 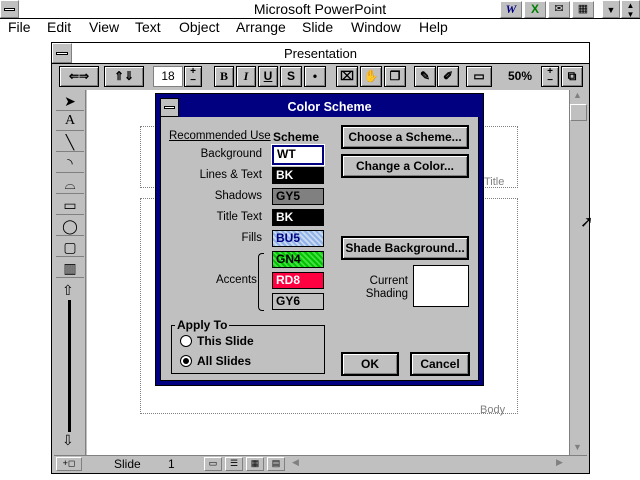 I want to click on new-slide-icon: +◻, so click(x=69, y=464).